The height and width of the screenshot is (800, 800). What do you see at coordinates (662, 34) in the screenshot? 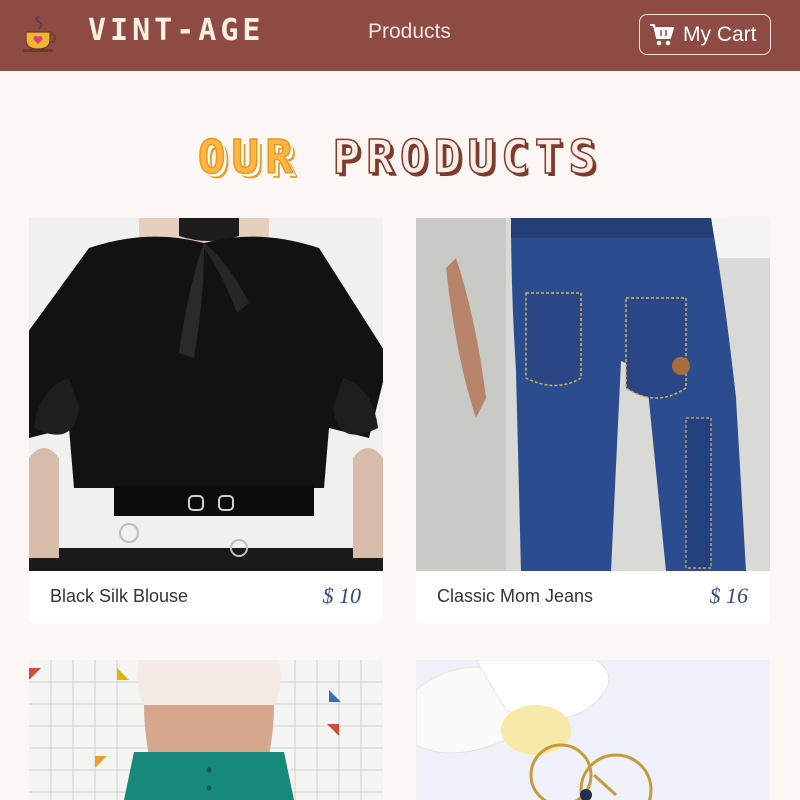
I see `shopping-cart-icon` at bounding box center [662, 34].